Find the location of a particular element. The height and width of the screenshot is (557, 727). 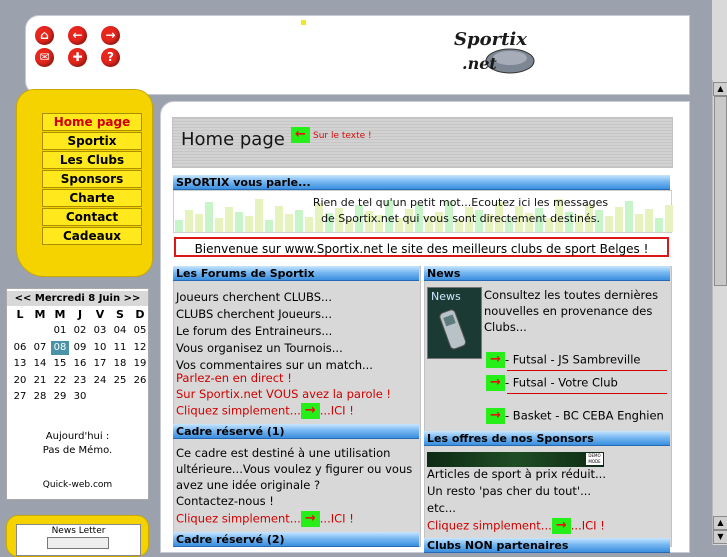

calendar-day: 28 is located at coordinates (40, 397).